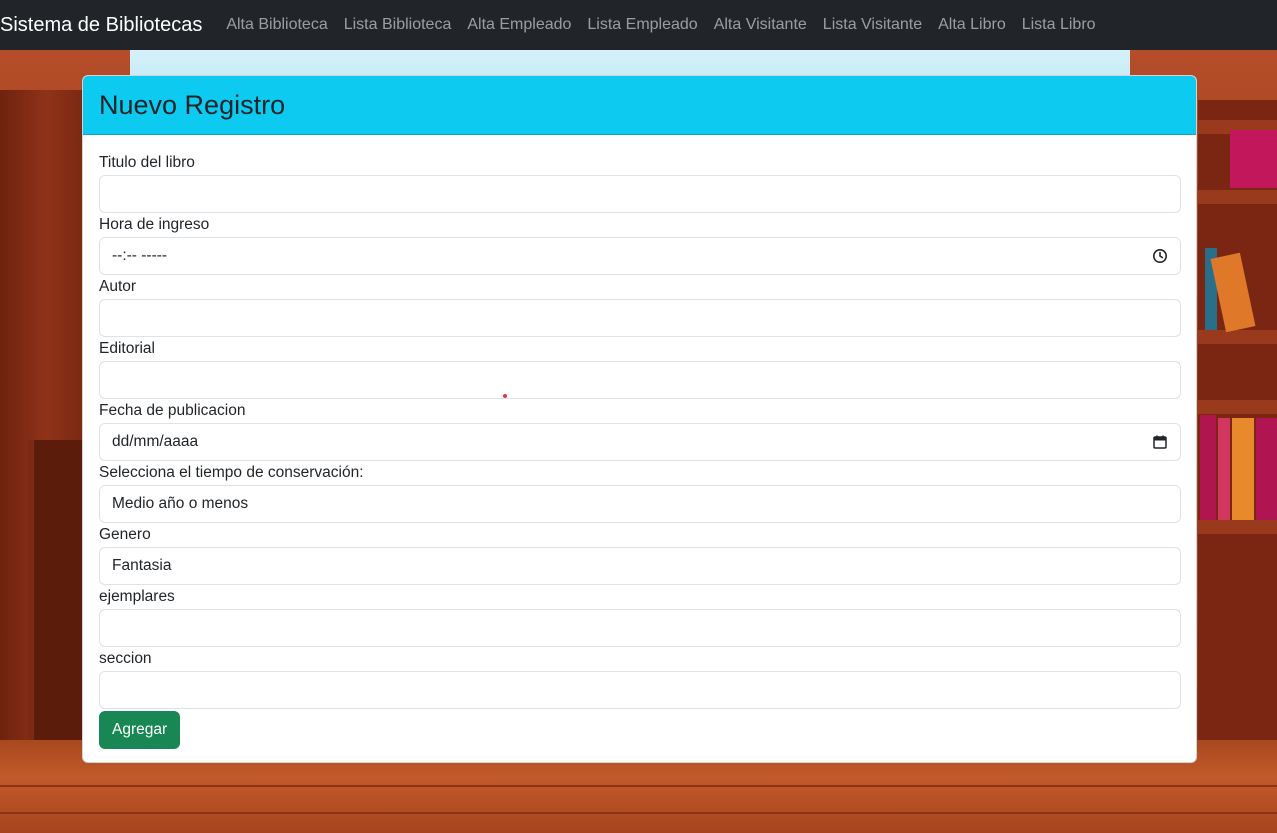 The height and width of the screenshot is (833, 1277). What do you see at coordinates (154, 224) in the screenshot?
I see `hora-label: Hora de ingreso` at bounding box center [154, 224].